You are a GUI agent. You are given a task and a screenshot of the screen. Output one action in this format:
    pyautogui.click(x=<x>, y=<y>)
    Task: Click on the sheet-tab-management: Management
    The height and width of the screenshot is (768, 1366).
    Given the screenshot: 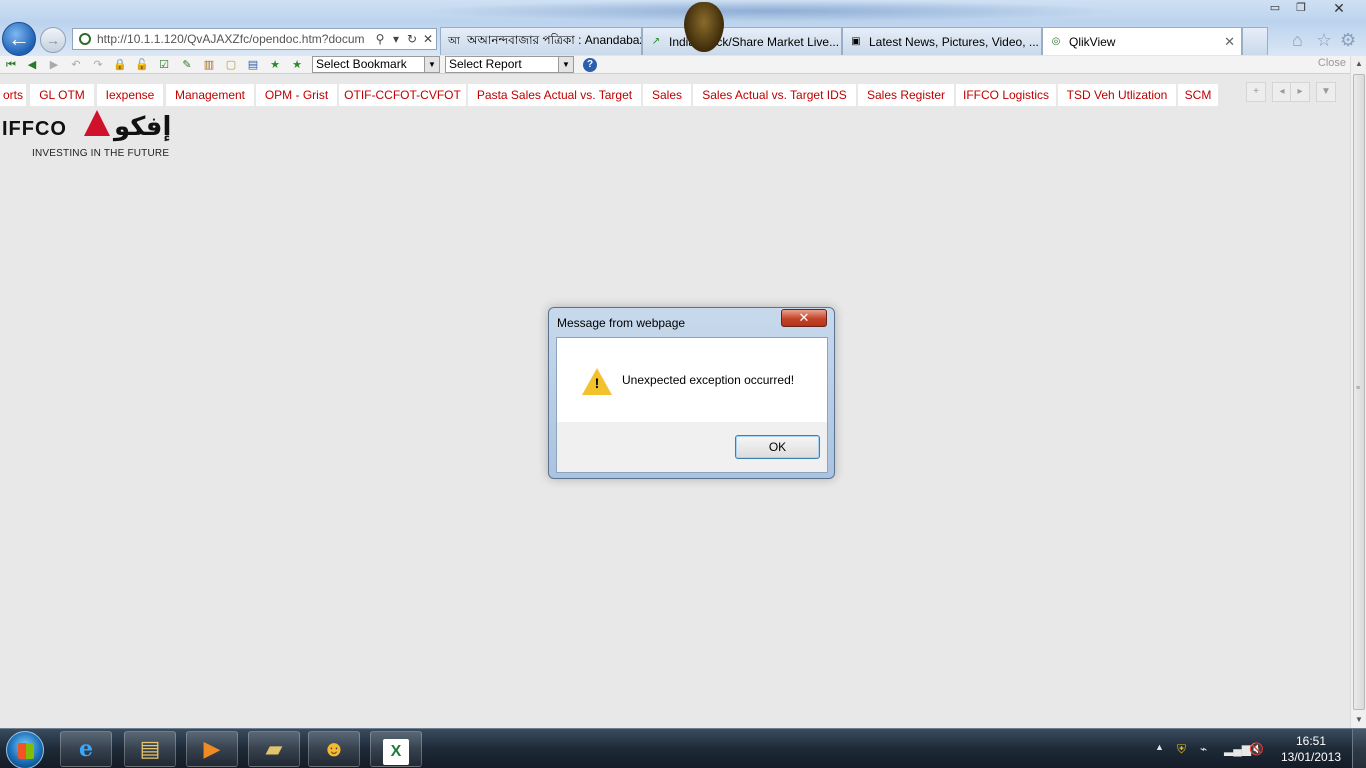 What is the action you would take?
    pyautogui.click(x=211, y=95)
    